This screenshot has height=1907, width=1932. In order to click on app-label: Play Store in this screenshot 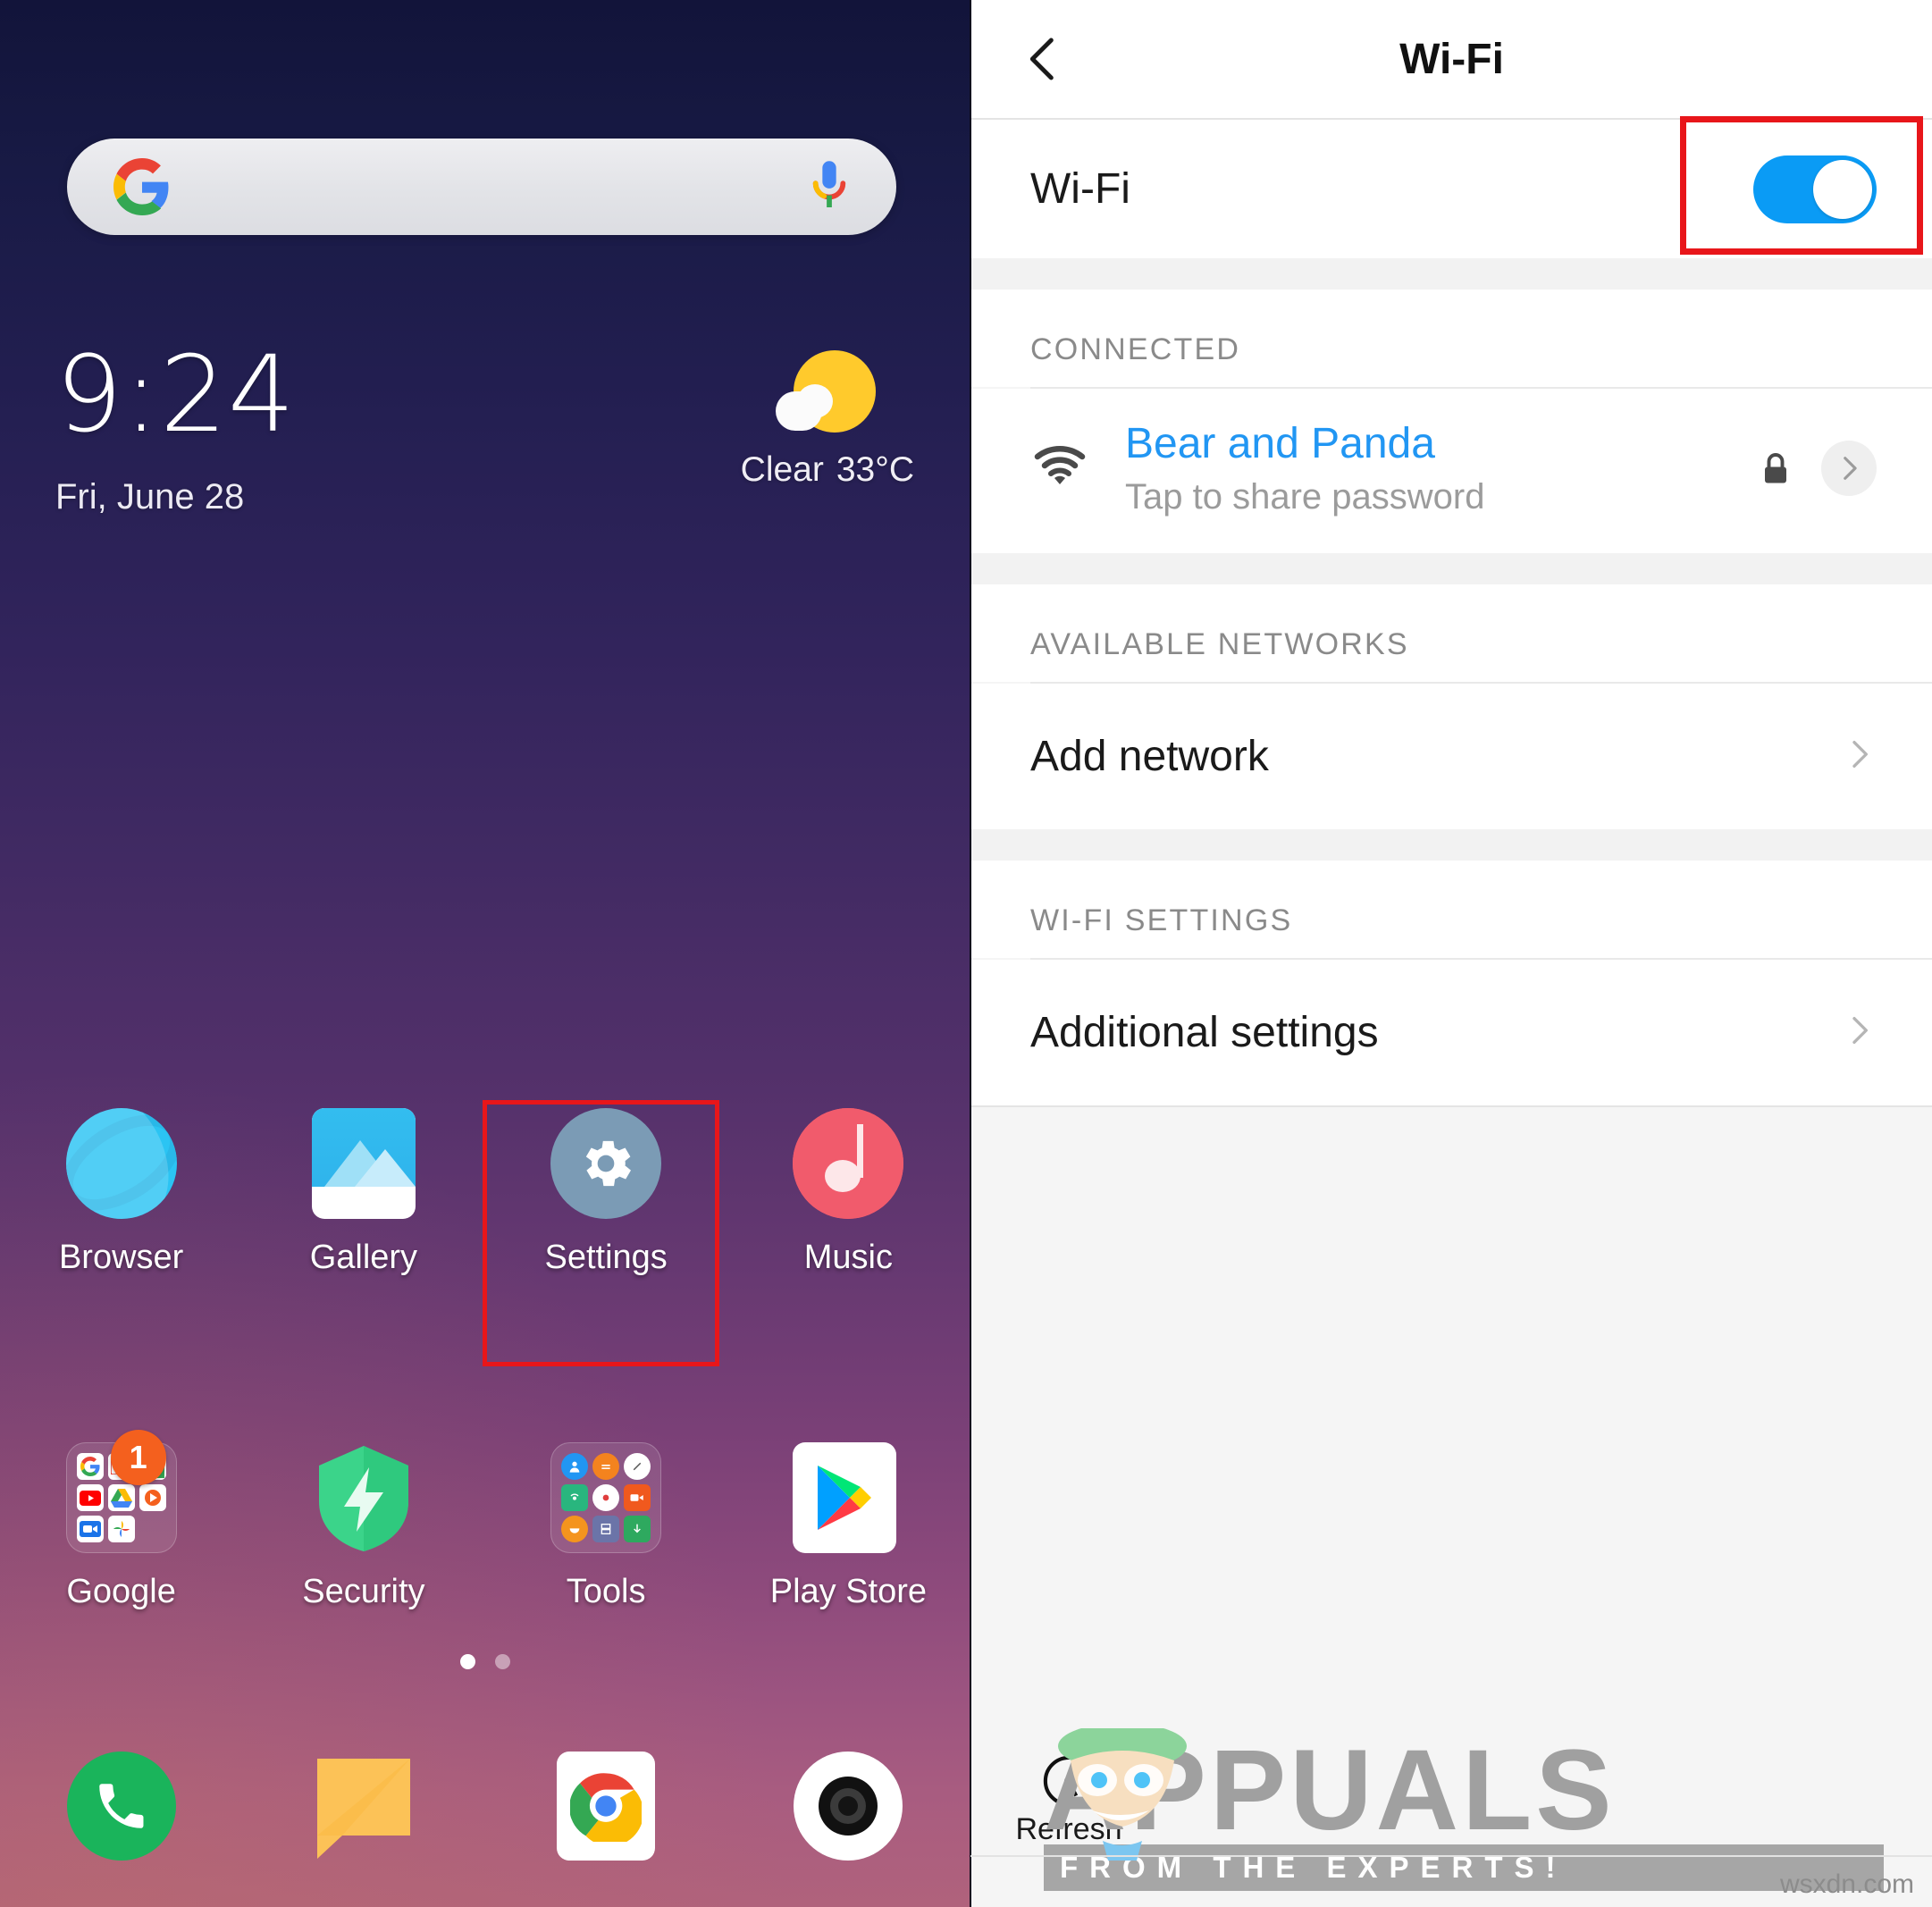, I will do `click(848, 1591)`.